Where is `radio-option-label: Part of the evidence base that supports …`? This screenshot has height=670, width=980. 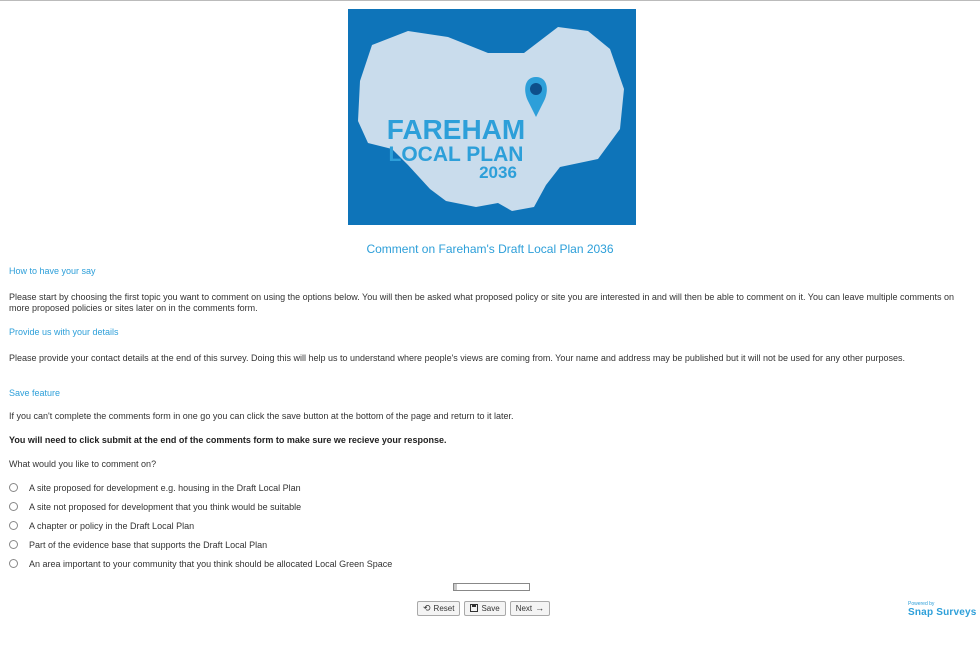 radio-option-label: Part of the evidence base that supports … is located at coordinates (148, 544).